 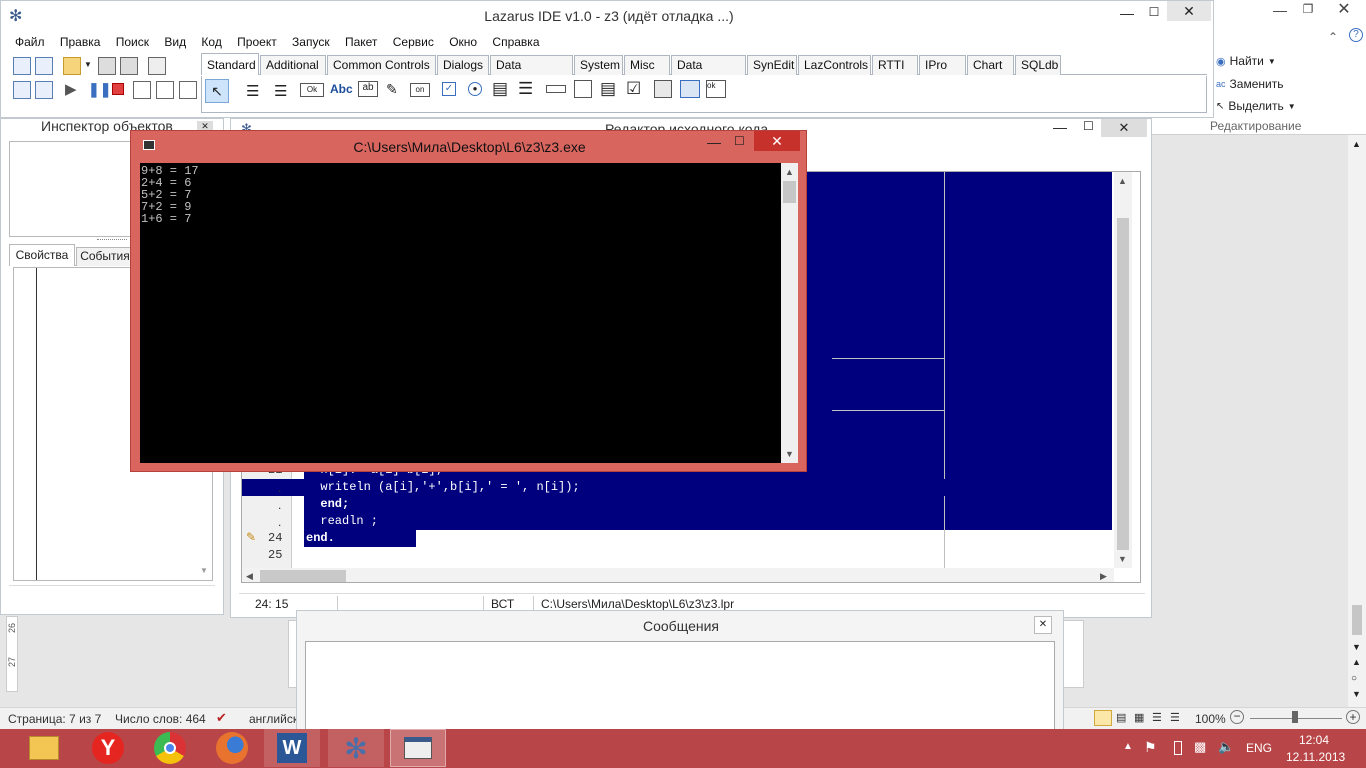 What do you see at coordinates (217, 91) in the screenshot?
I see `pointer-tool-icon: ↖` at bounding box center [217, 91].